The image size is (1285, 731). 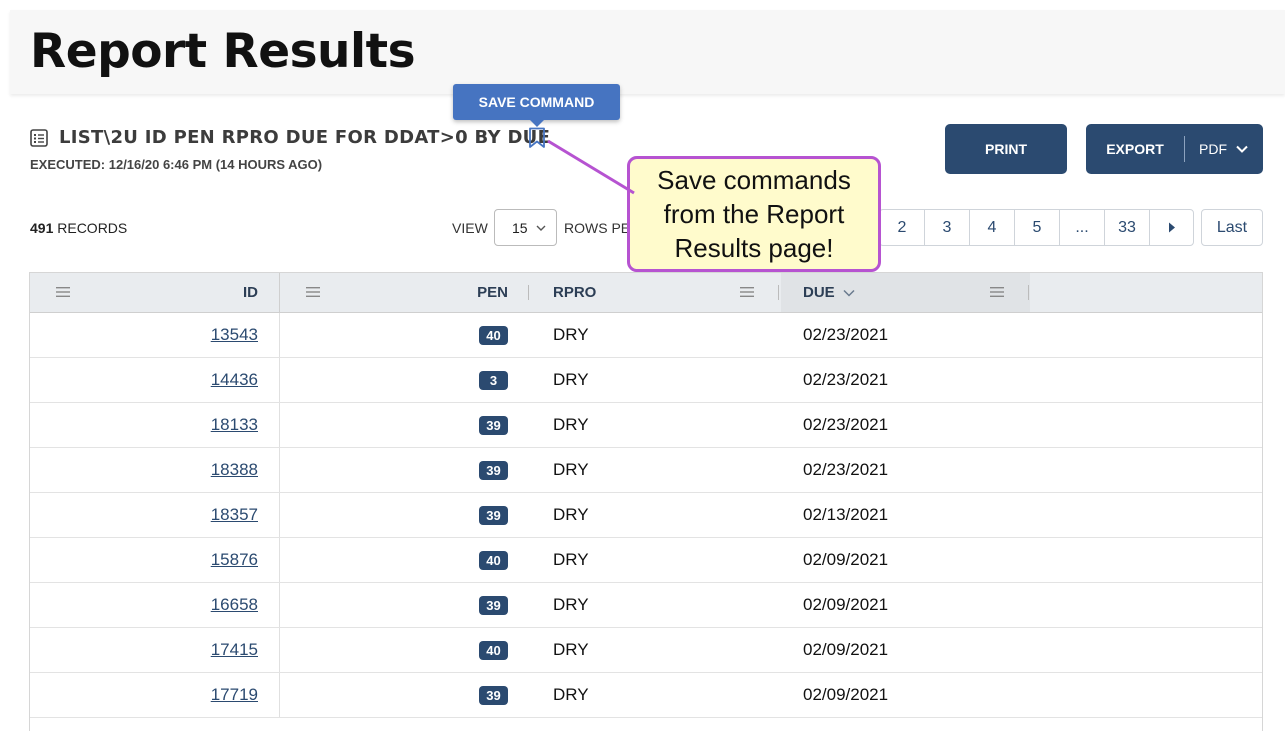 What do you see at coordinates (39, 137) in the screenshot?
I see `list-icon` at bounding box center [39, 137].